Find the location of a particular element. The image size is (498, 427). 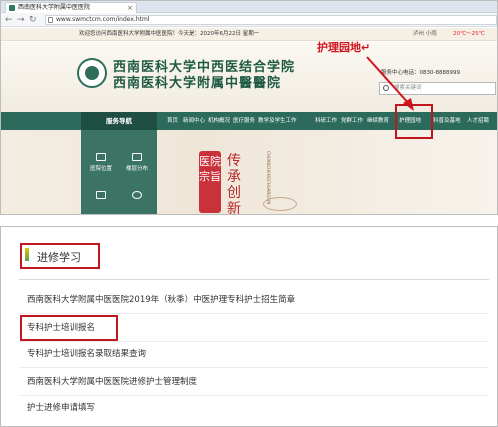

floor-layout-link: 楼层分布 is located at coordinates (137, 163).